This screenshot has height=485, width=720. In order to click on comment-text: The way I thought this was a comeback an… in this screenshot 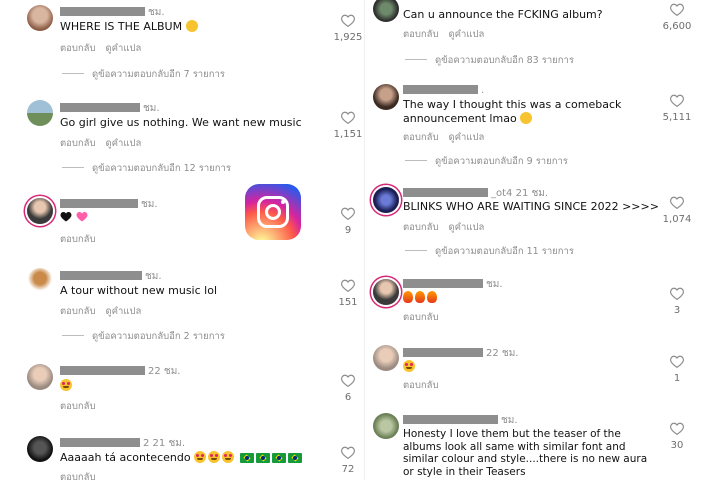, I will do `click(512, 111)`.